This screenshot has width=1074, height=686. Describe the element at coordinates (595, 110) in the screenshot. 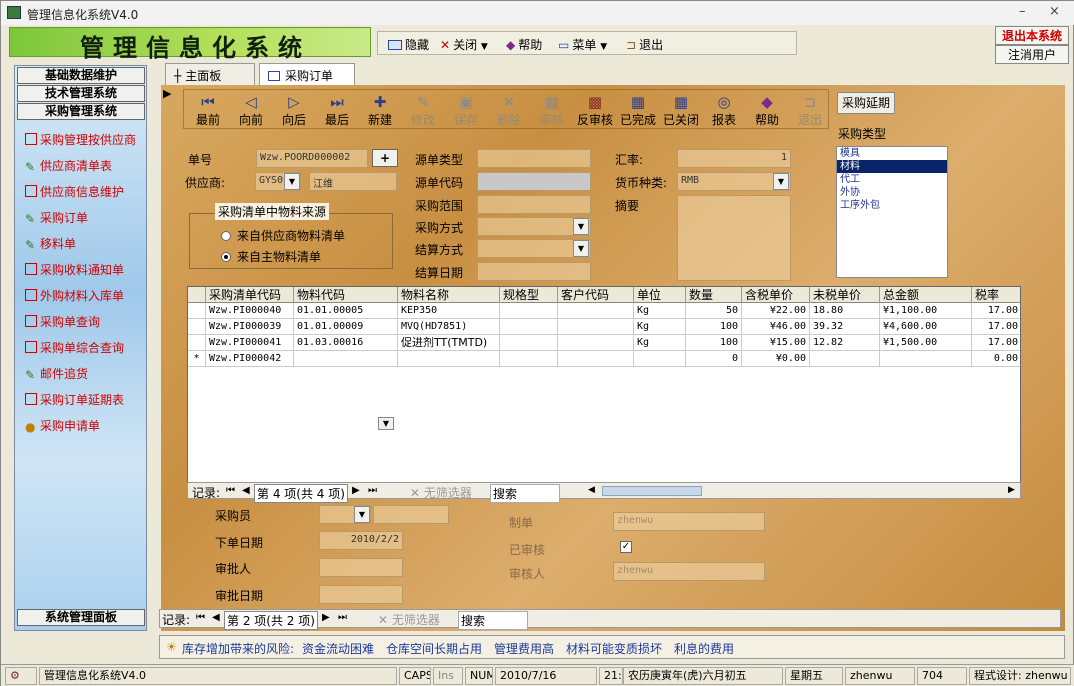

I see `unaudit-button: ▩ 反审核` at that location.